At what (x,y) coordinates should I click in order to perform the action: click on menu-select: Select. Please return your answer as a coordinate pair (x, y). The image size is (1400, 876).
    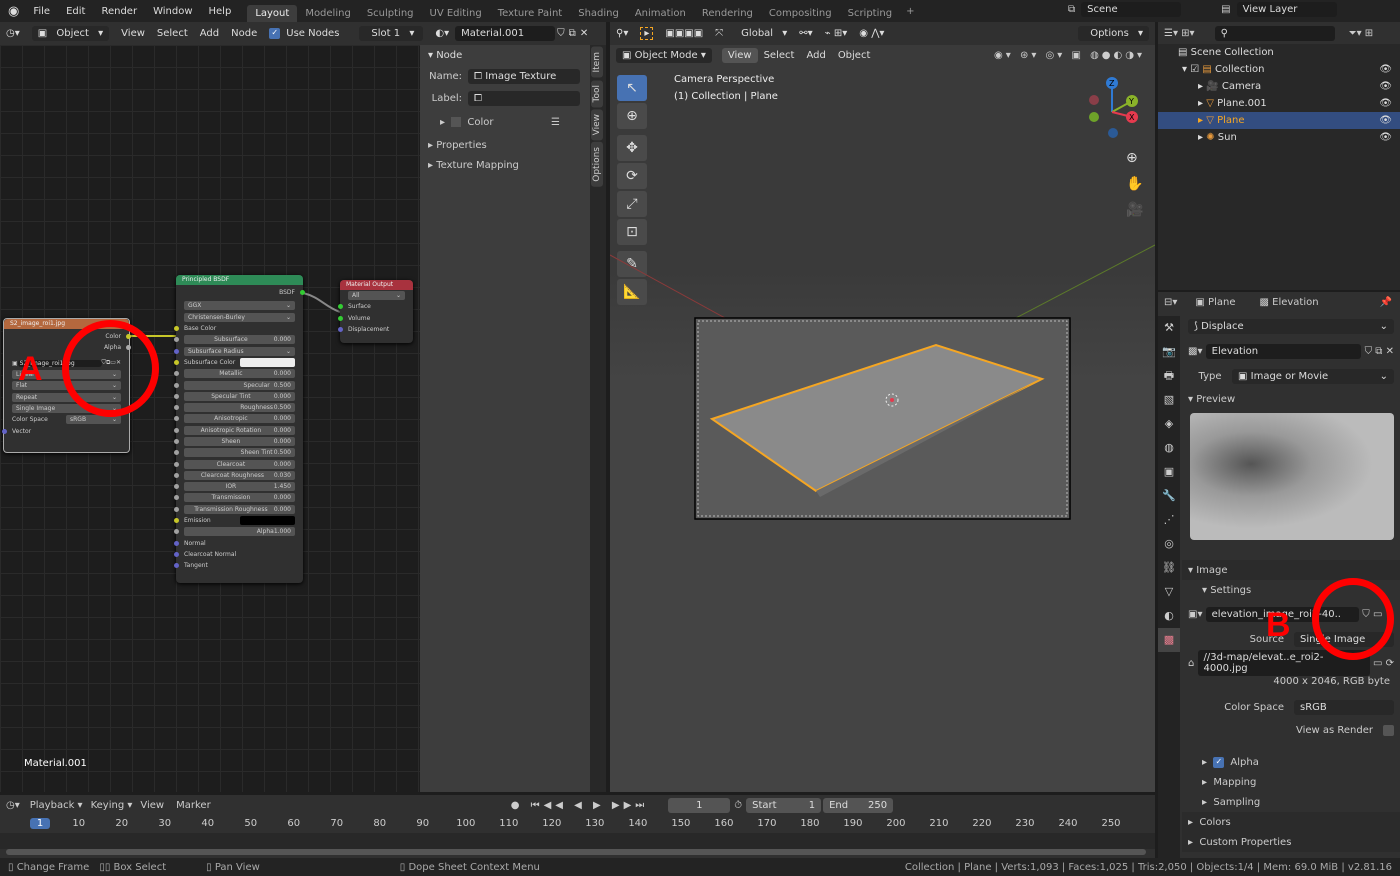
    Looking at the image, I should click on (172, 33).